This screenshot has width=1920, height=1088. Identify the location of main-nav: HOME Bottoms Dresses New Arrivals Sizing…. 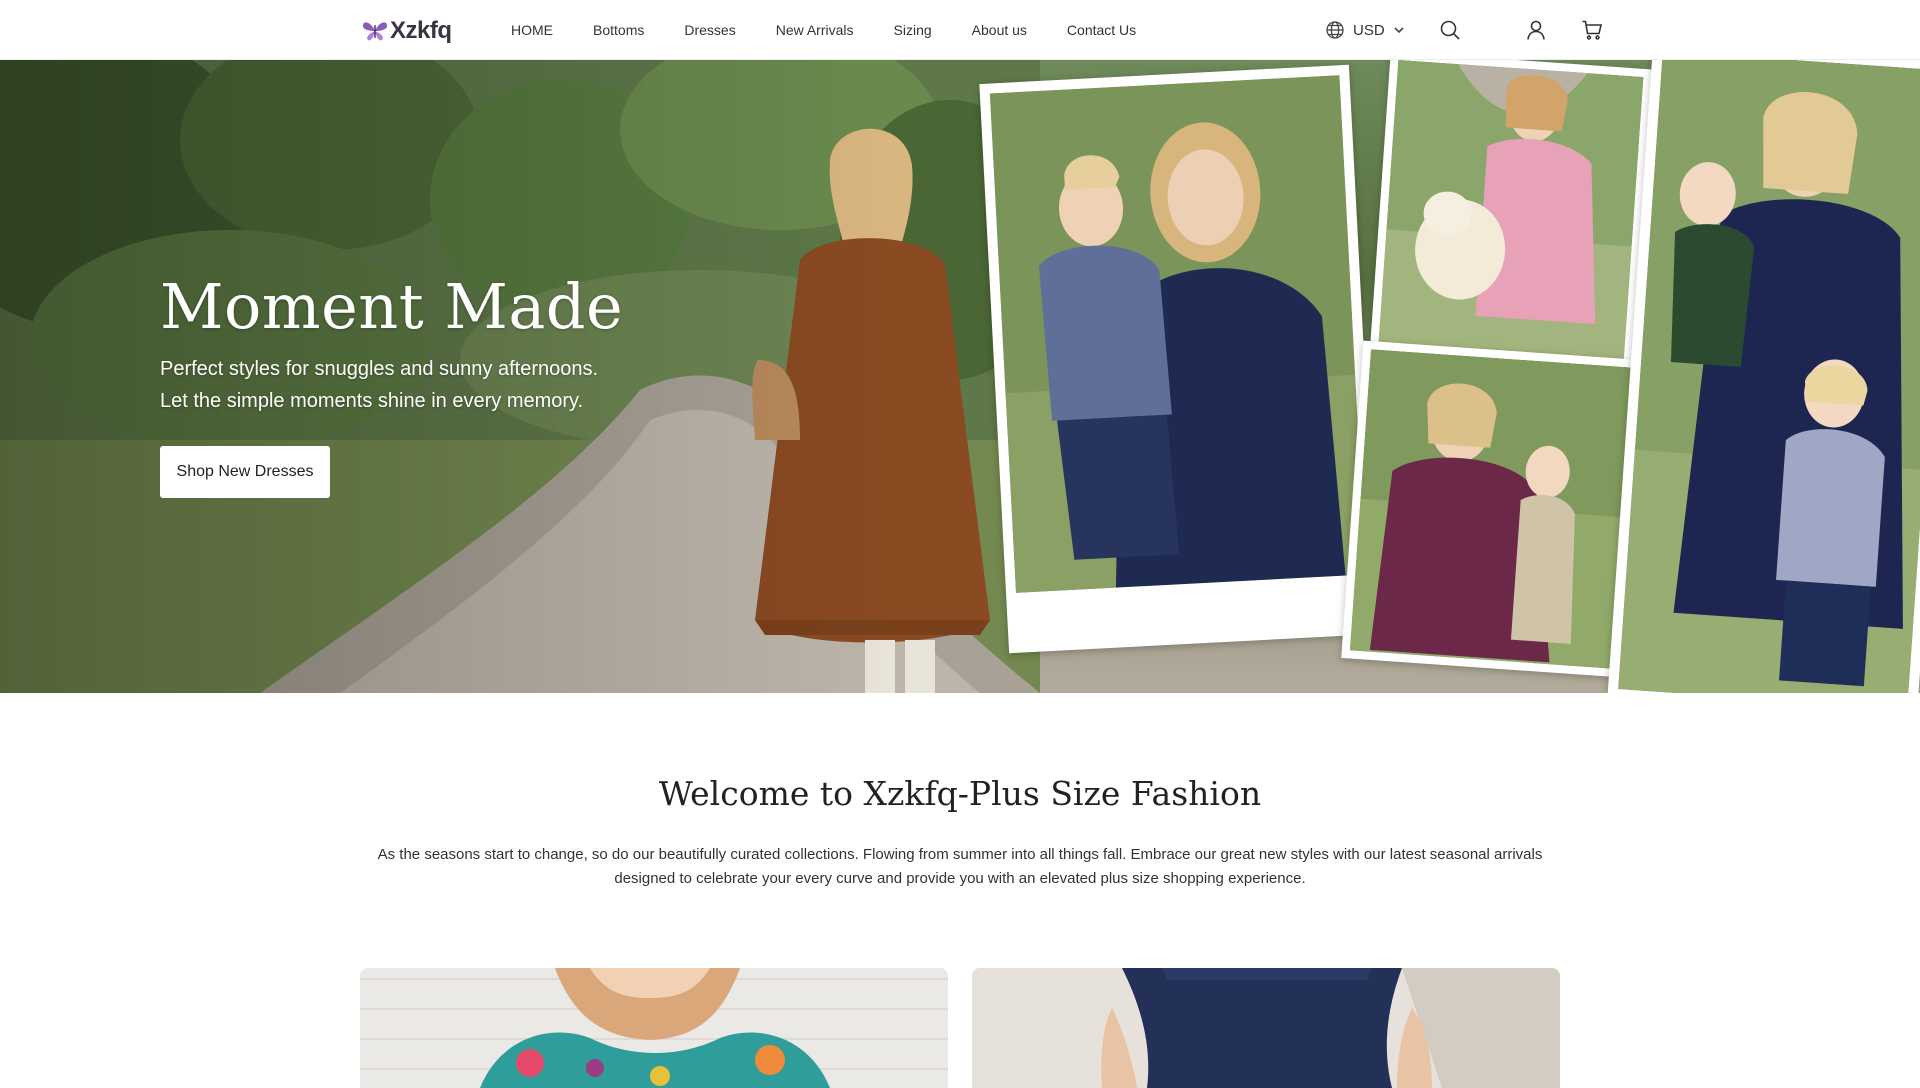
(823, 30).